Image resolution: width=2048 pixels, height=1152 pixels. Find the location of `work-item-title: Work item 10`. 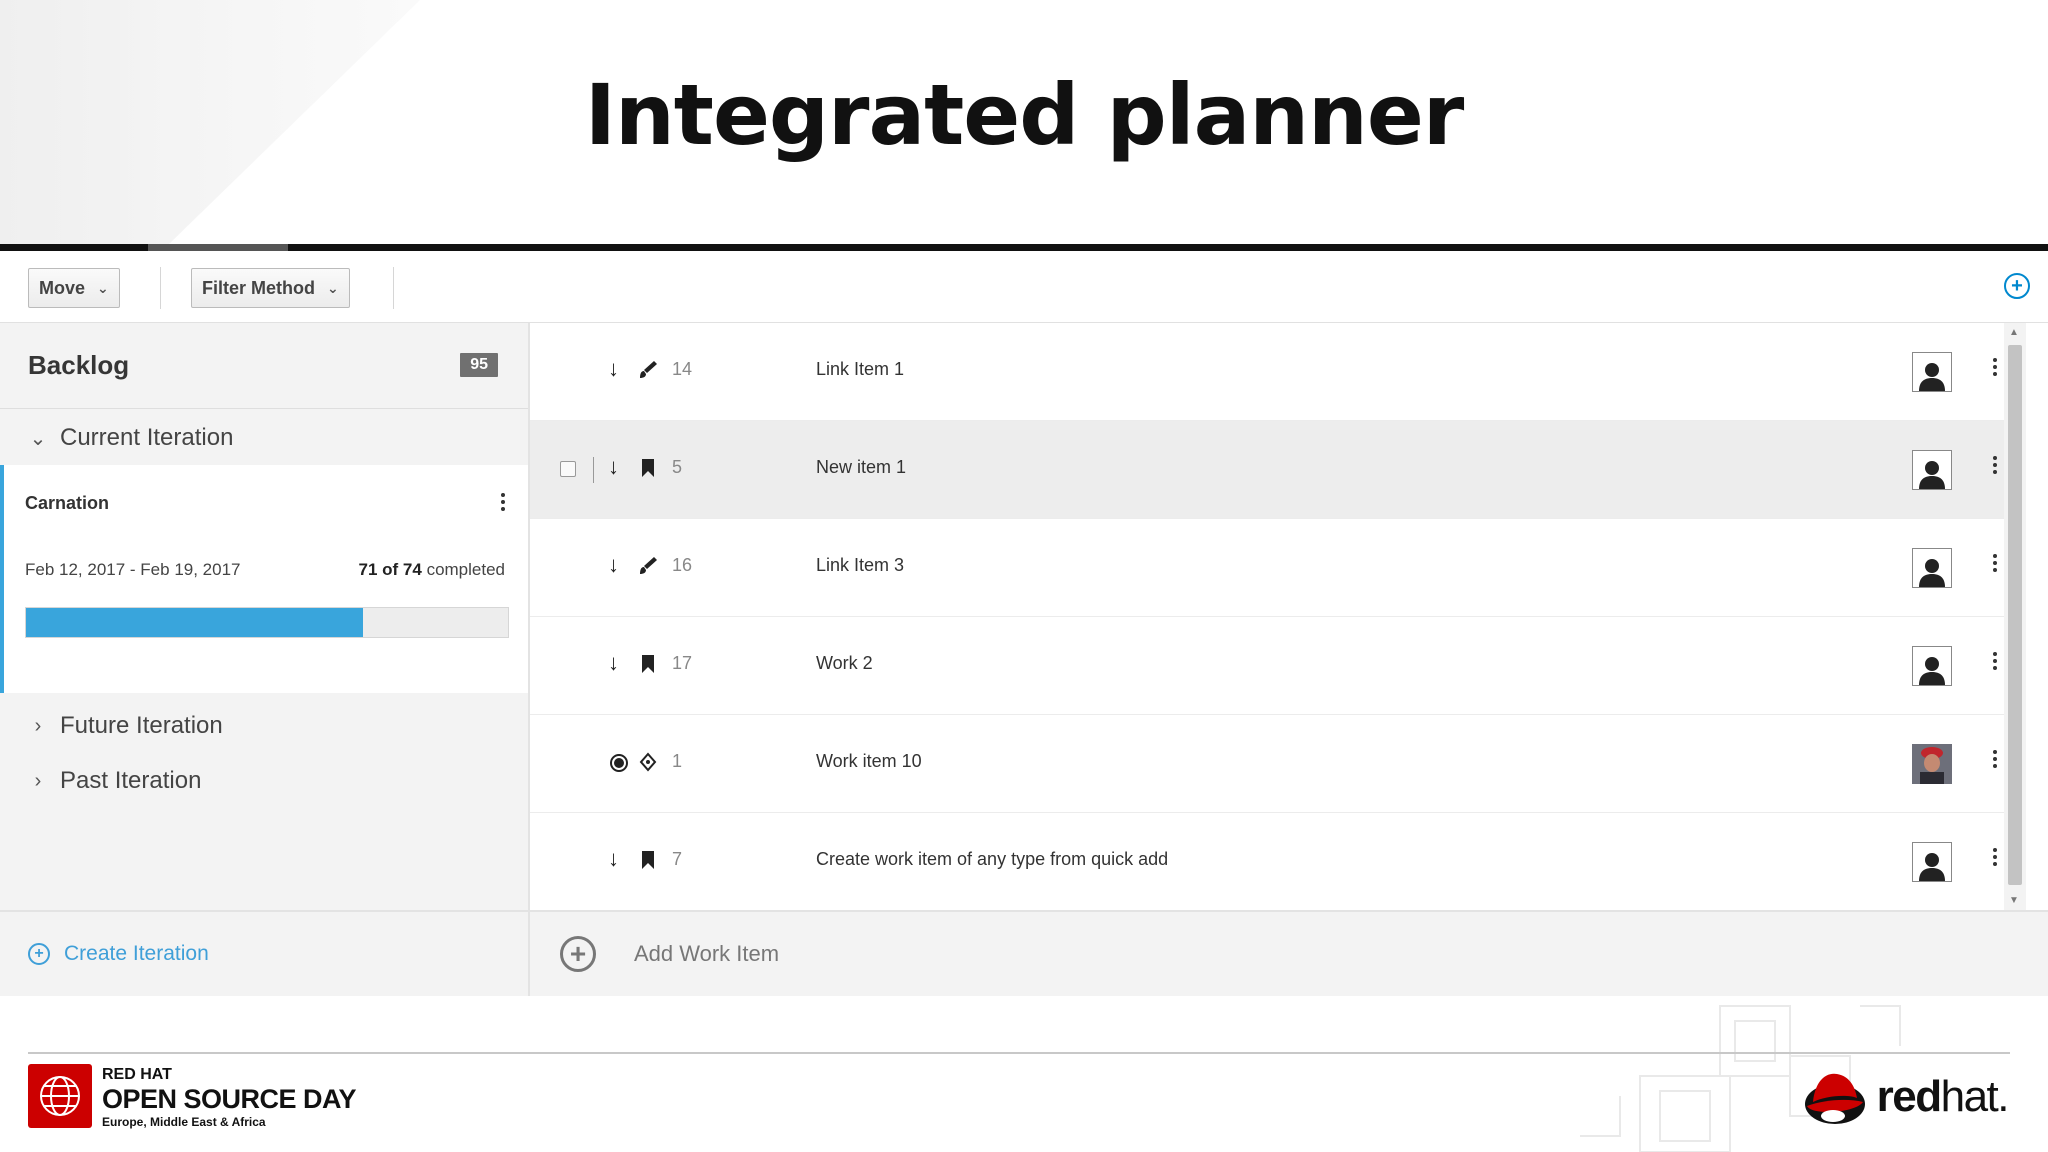

work-item-title: Work item 10 is located at coordinates (869, 761).